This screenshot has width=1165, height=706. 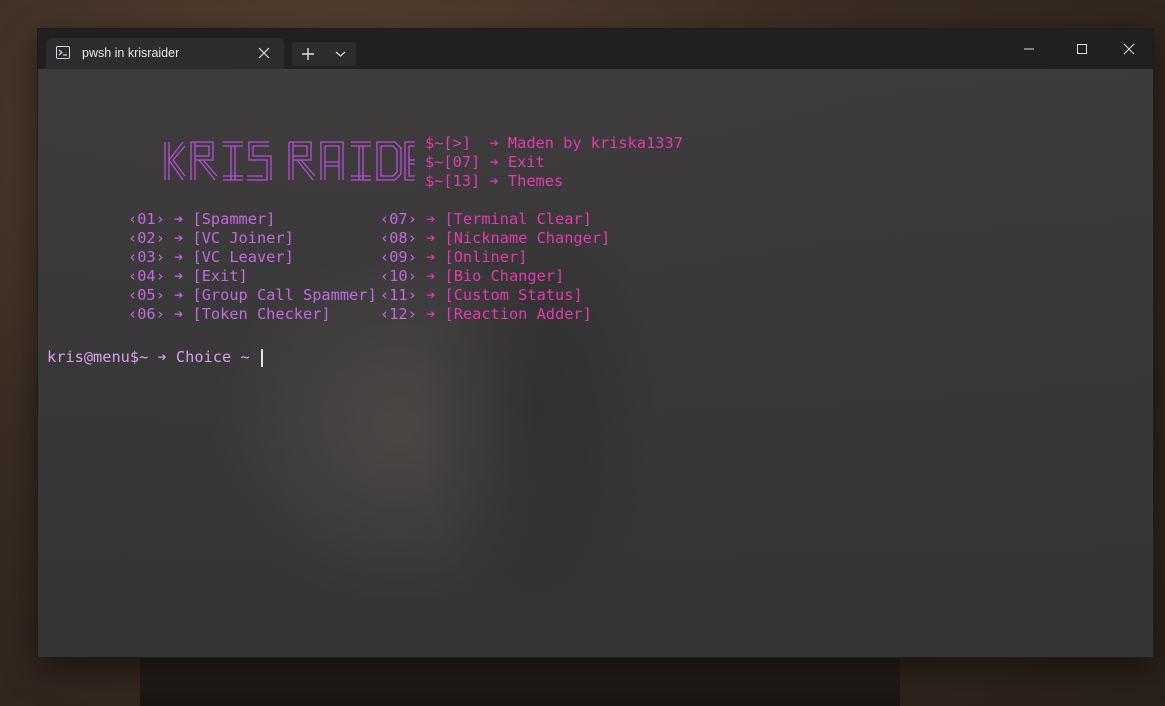 What do you see at coordinates (595, 49) in the screenshot?
I see `title-bar: pwsh in krisraider` at bounding box center [595, 49].